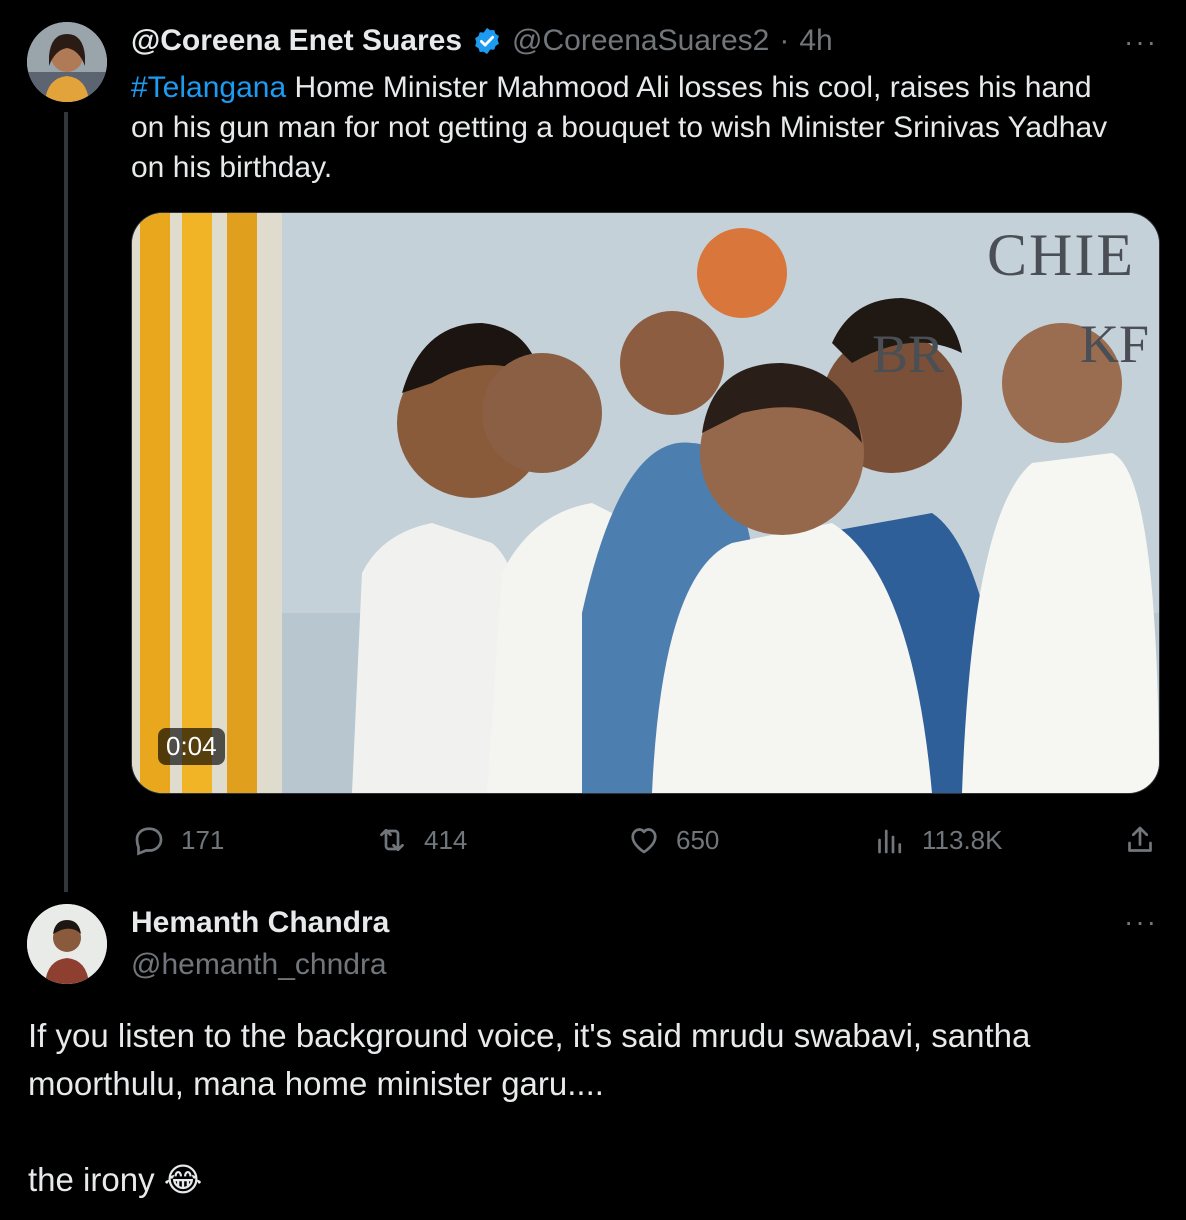 The image size is (1186, 1220). What do you see at coordinates (149, 841) in the screenshot?
I see `reply-icon` at bounding box center [149, 841].